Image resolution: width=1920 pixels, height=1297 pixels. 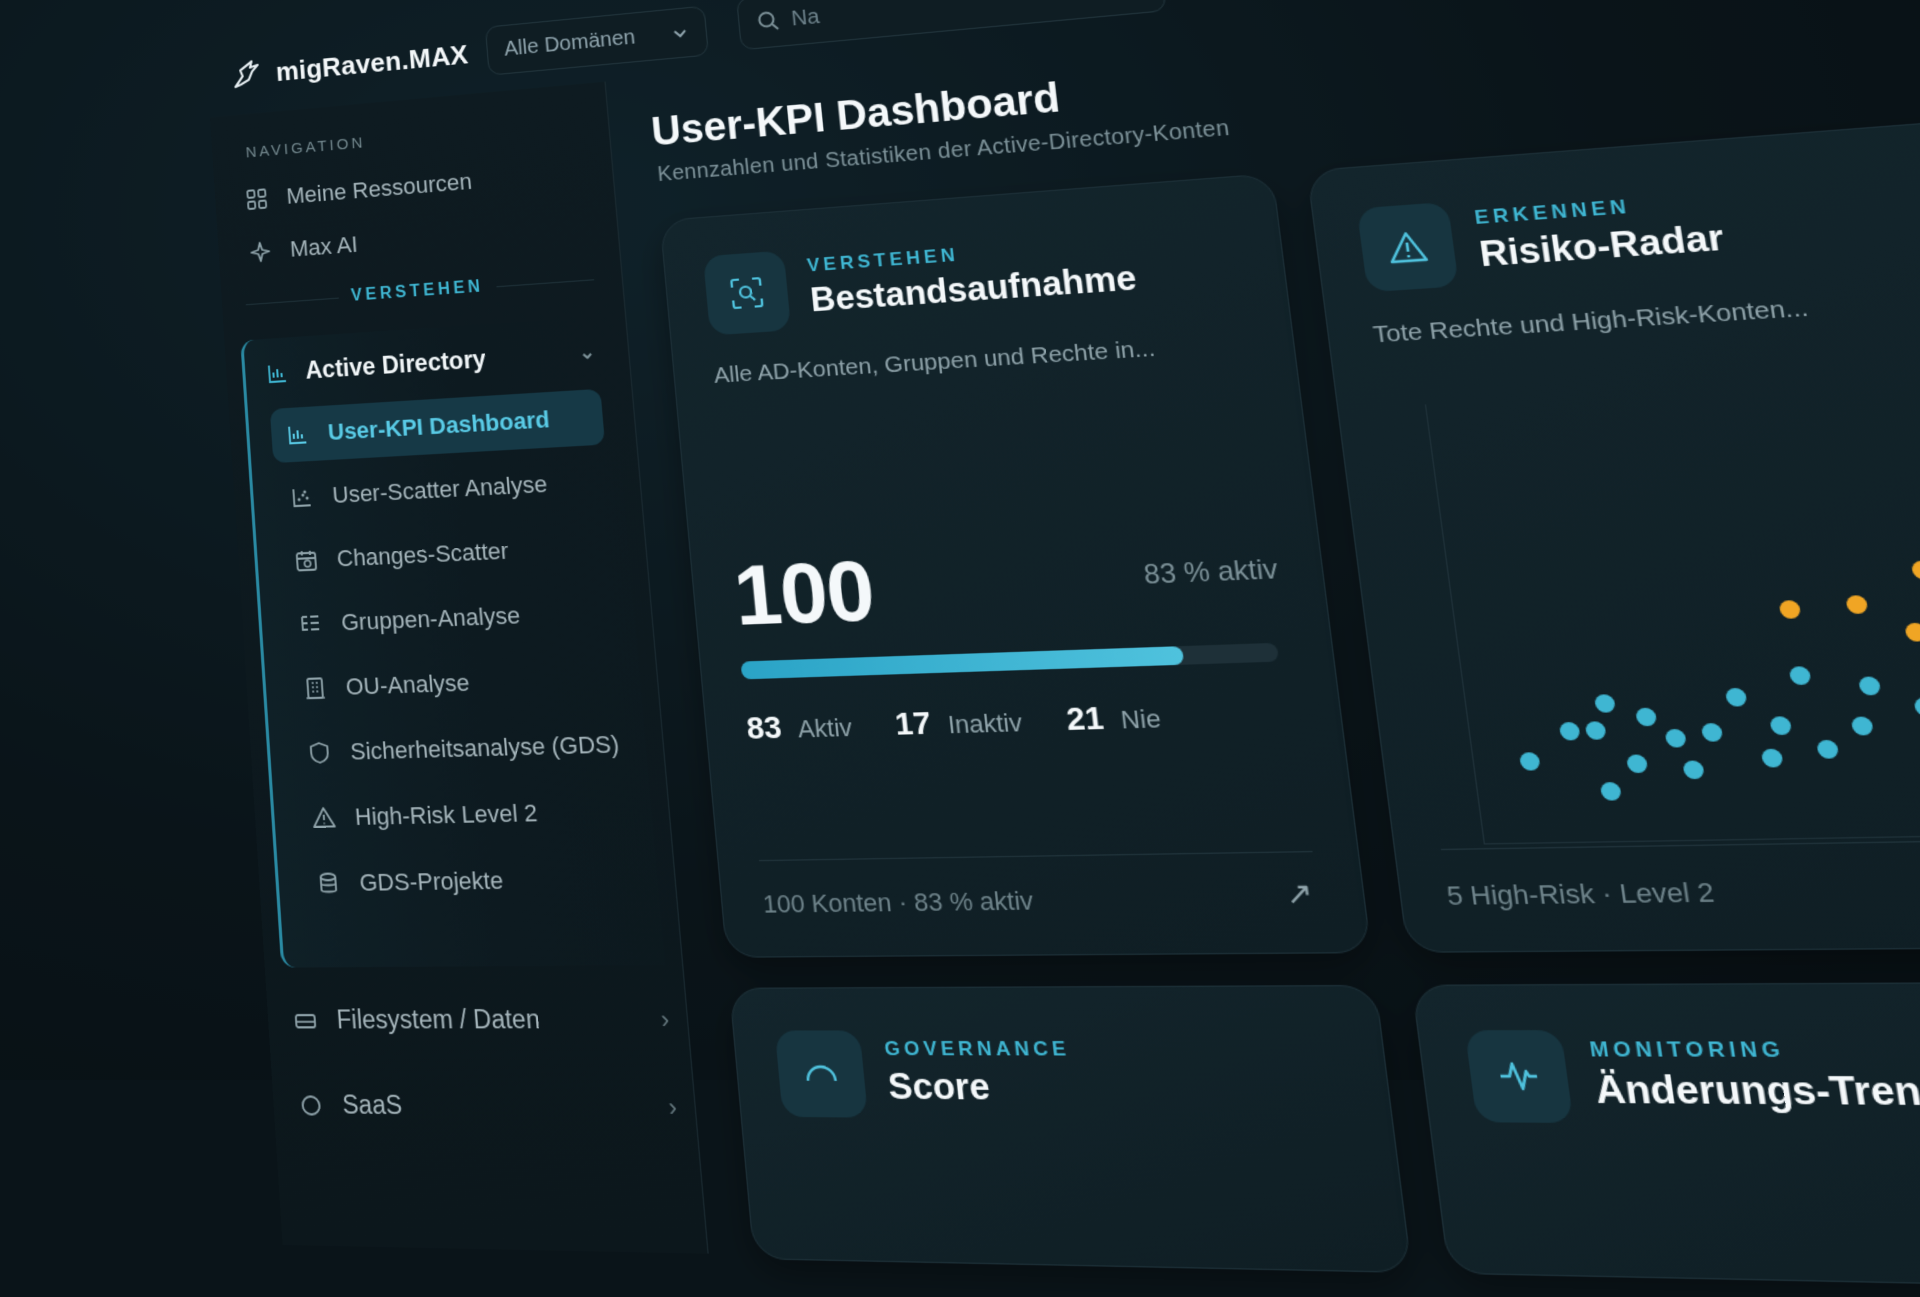 What do you see at coordinates (680, 33) in the screenshot?
I see `chevron-down-icon` at bounding box center [680, 33].